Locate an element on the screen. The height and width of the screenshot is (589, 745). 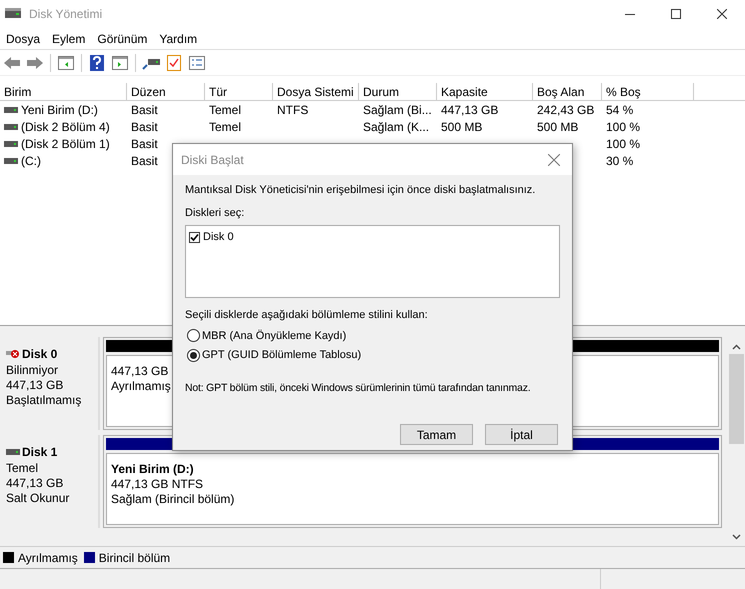
window-title: Disk Yönetimi is located at coordinates (65, 14).